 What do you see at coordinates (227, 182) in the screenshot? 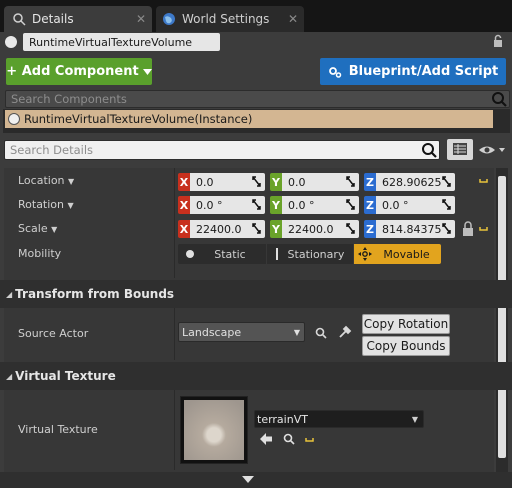
I see `location-x-input: 0.0` at bounding box center [227, 182].